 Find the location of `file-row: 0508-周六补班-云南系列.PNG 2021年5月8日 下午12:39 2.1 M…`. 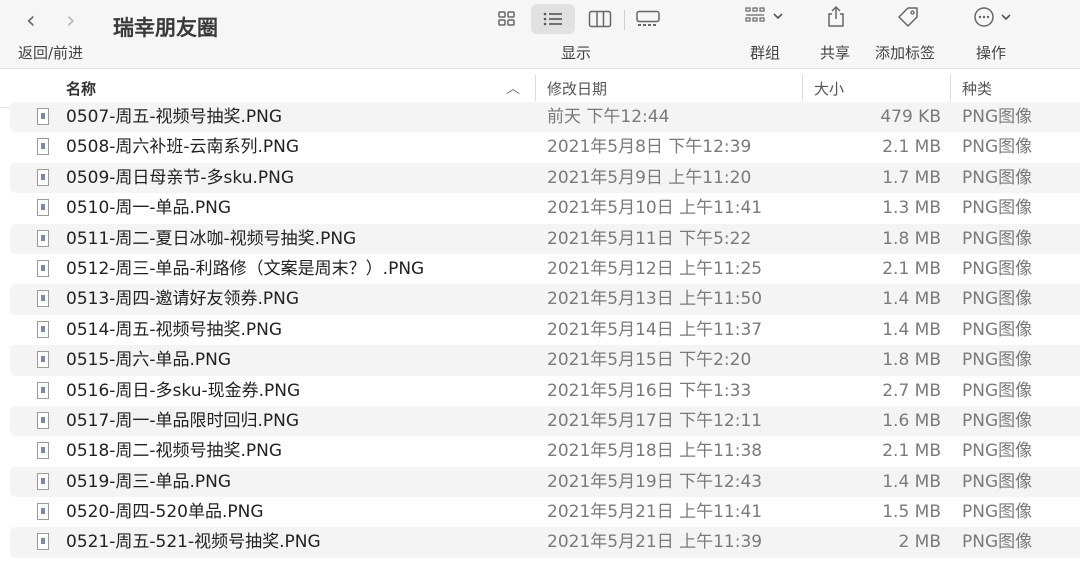

file-row: 0508-周六补班-云南系列.PNG 2021年5月8日 下午12:39 2.1 M… is located at coordinates (540, 147).